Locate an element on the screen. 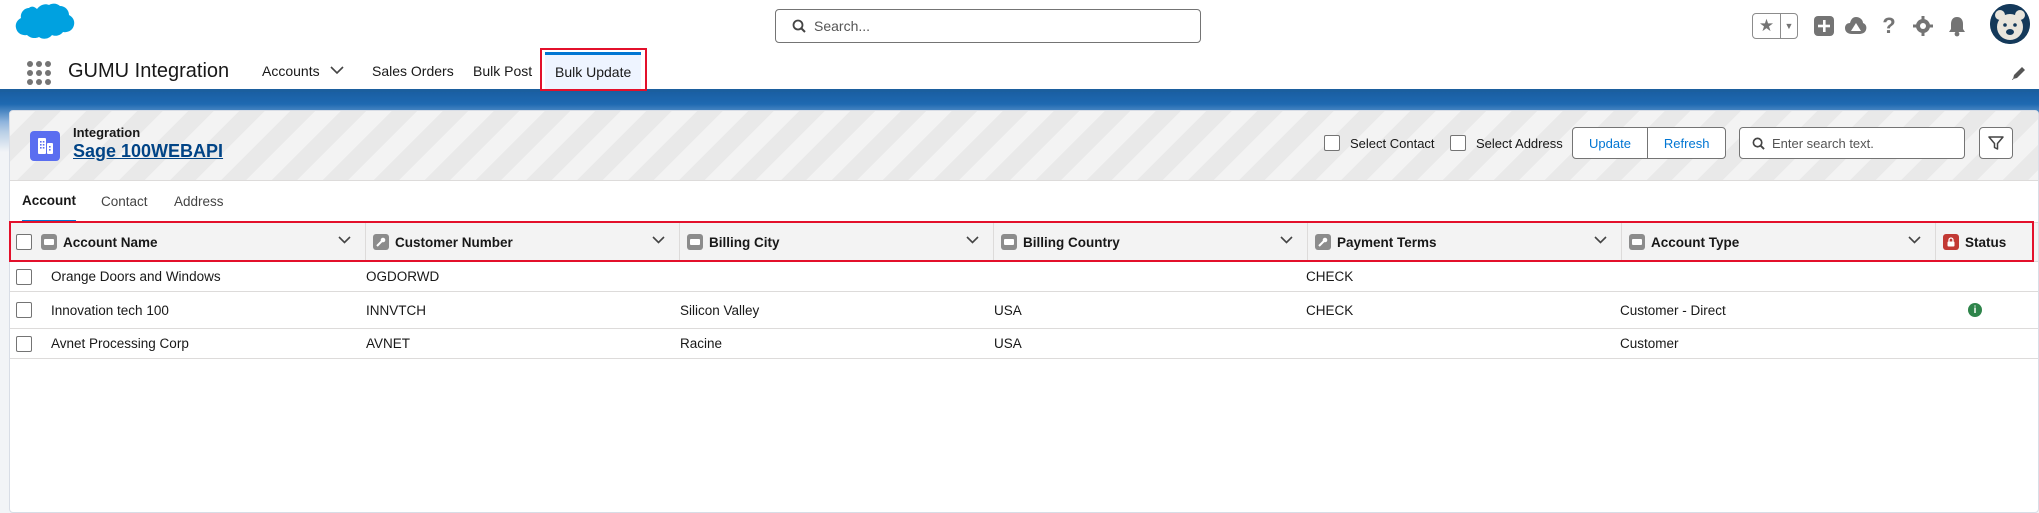 Image resolution: width=2039 pixels, height=513 pixels. filter-icon is located at coordinates (1996, 143).